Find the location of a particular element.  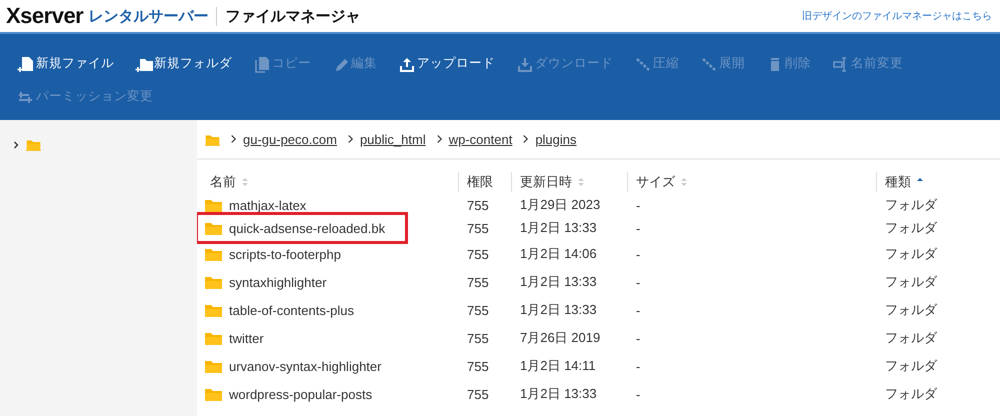

table-cell: 1月29日 2023 is located at coordinates (560, 205).